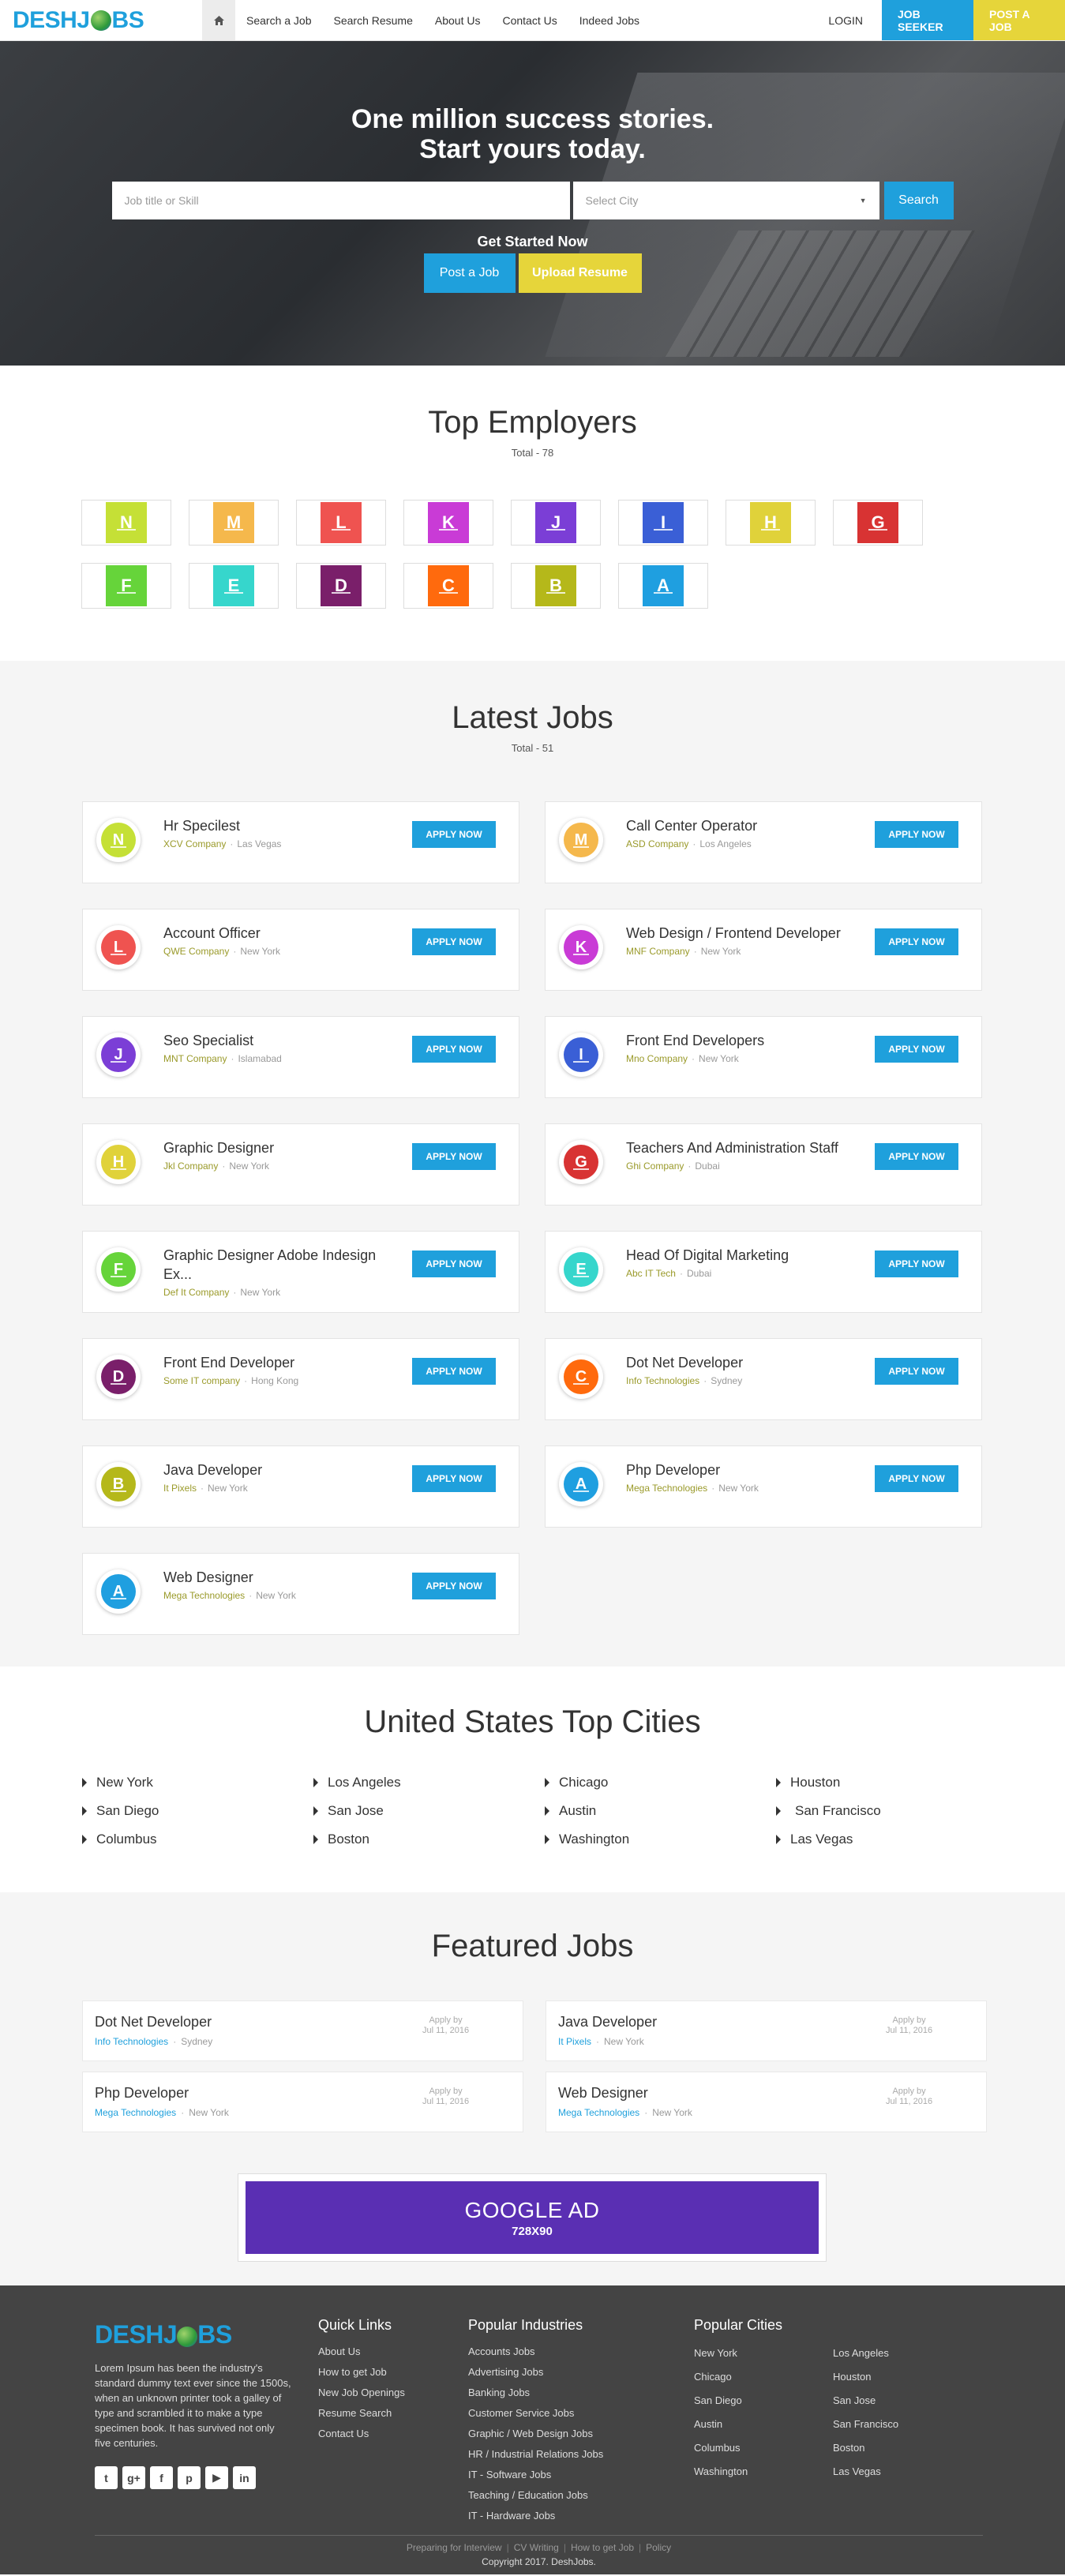 This screenshot has height=2576, width=1065. Describe the element at coordinates (281, 1040) in the screenshot. I see `job-title: Seo Specialist` at that location.